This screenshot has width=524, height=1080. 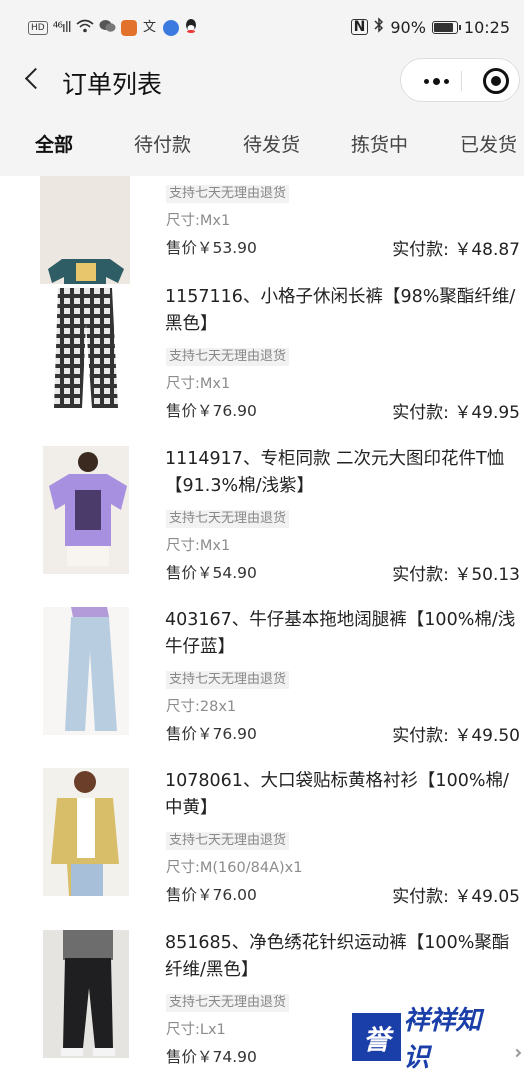 What do you see at coordinates (191, 28) in the screenshot?
I see `qq-icon` at bounding box center [191, 28].